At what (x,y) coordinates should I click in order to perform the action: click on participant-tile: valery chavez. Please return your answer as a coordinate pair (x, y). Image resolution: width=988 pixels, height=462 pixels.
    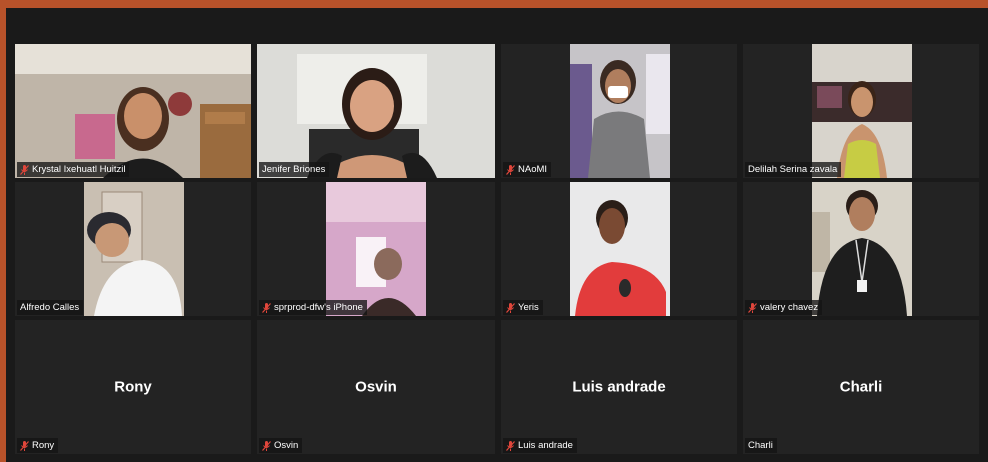
    Looking at the image, I should click on (861, 249).